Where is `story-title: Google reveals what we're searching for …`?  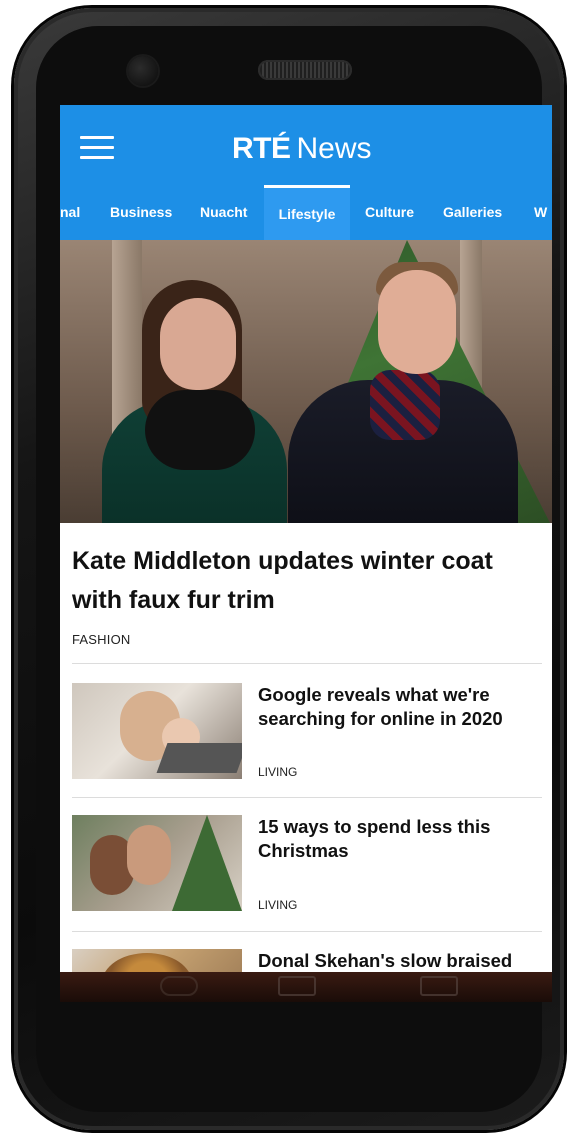
story-title: Google reveals what we're searching for … is located at coordinates (380, 706).